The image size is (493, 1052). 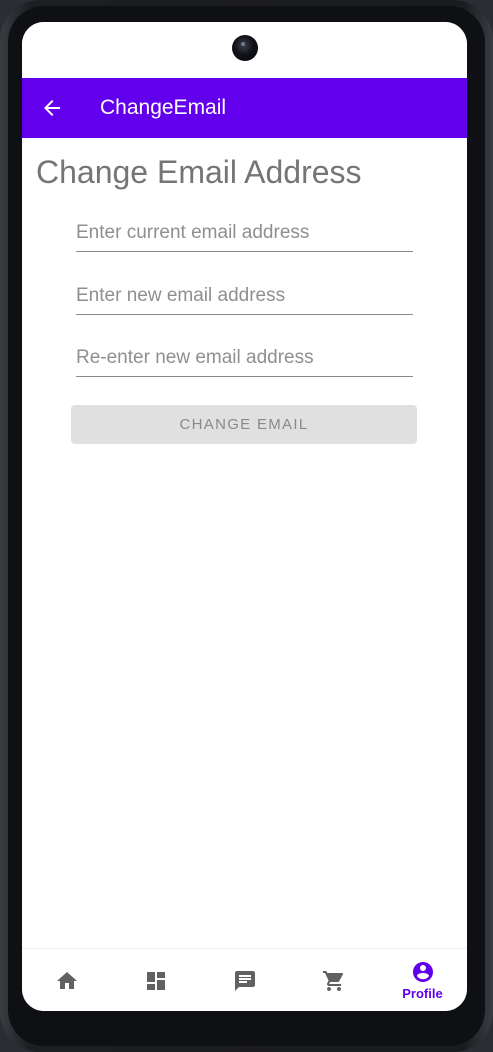 I want to click on nav-item-messages, so click(x=244, y=980).